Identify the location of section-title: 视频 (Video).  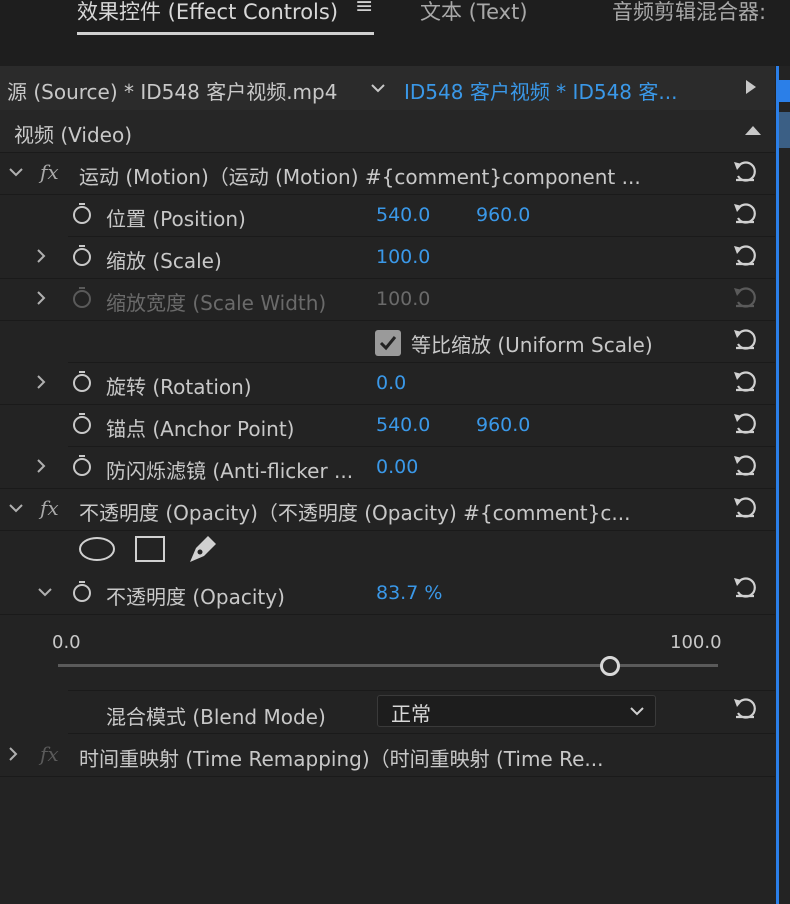
(73, 135).